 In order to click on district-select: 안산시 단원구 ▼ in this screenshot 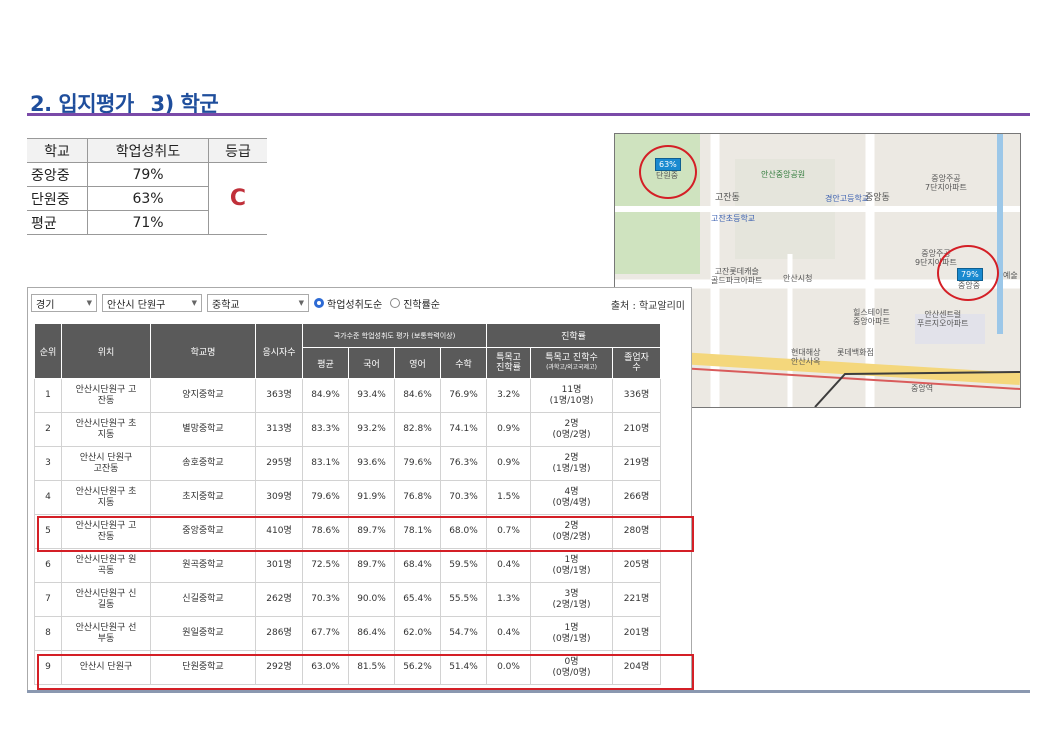, I will do `click(152, 303)`.